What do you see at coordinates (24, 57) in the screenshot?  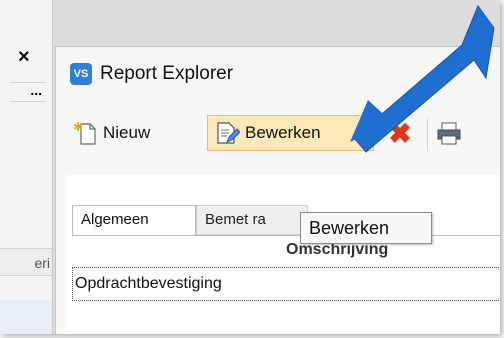 I see `close-icon: ×` at bounding box center [24, 57].